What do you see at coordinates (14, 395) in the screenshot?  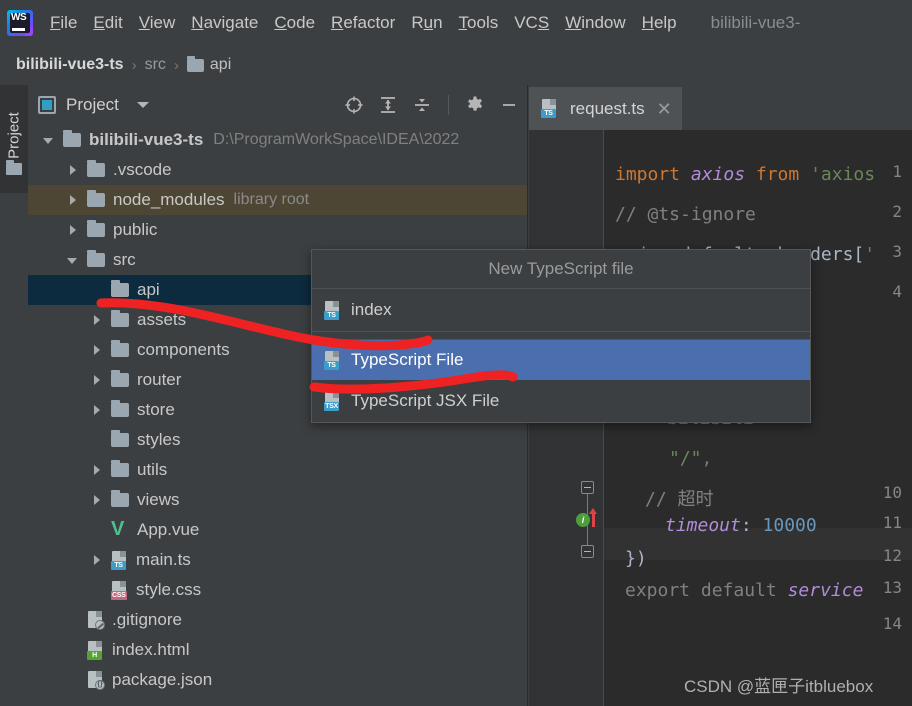 I see `left-tool-strip: Project` at bounding box center [14, 395].